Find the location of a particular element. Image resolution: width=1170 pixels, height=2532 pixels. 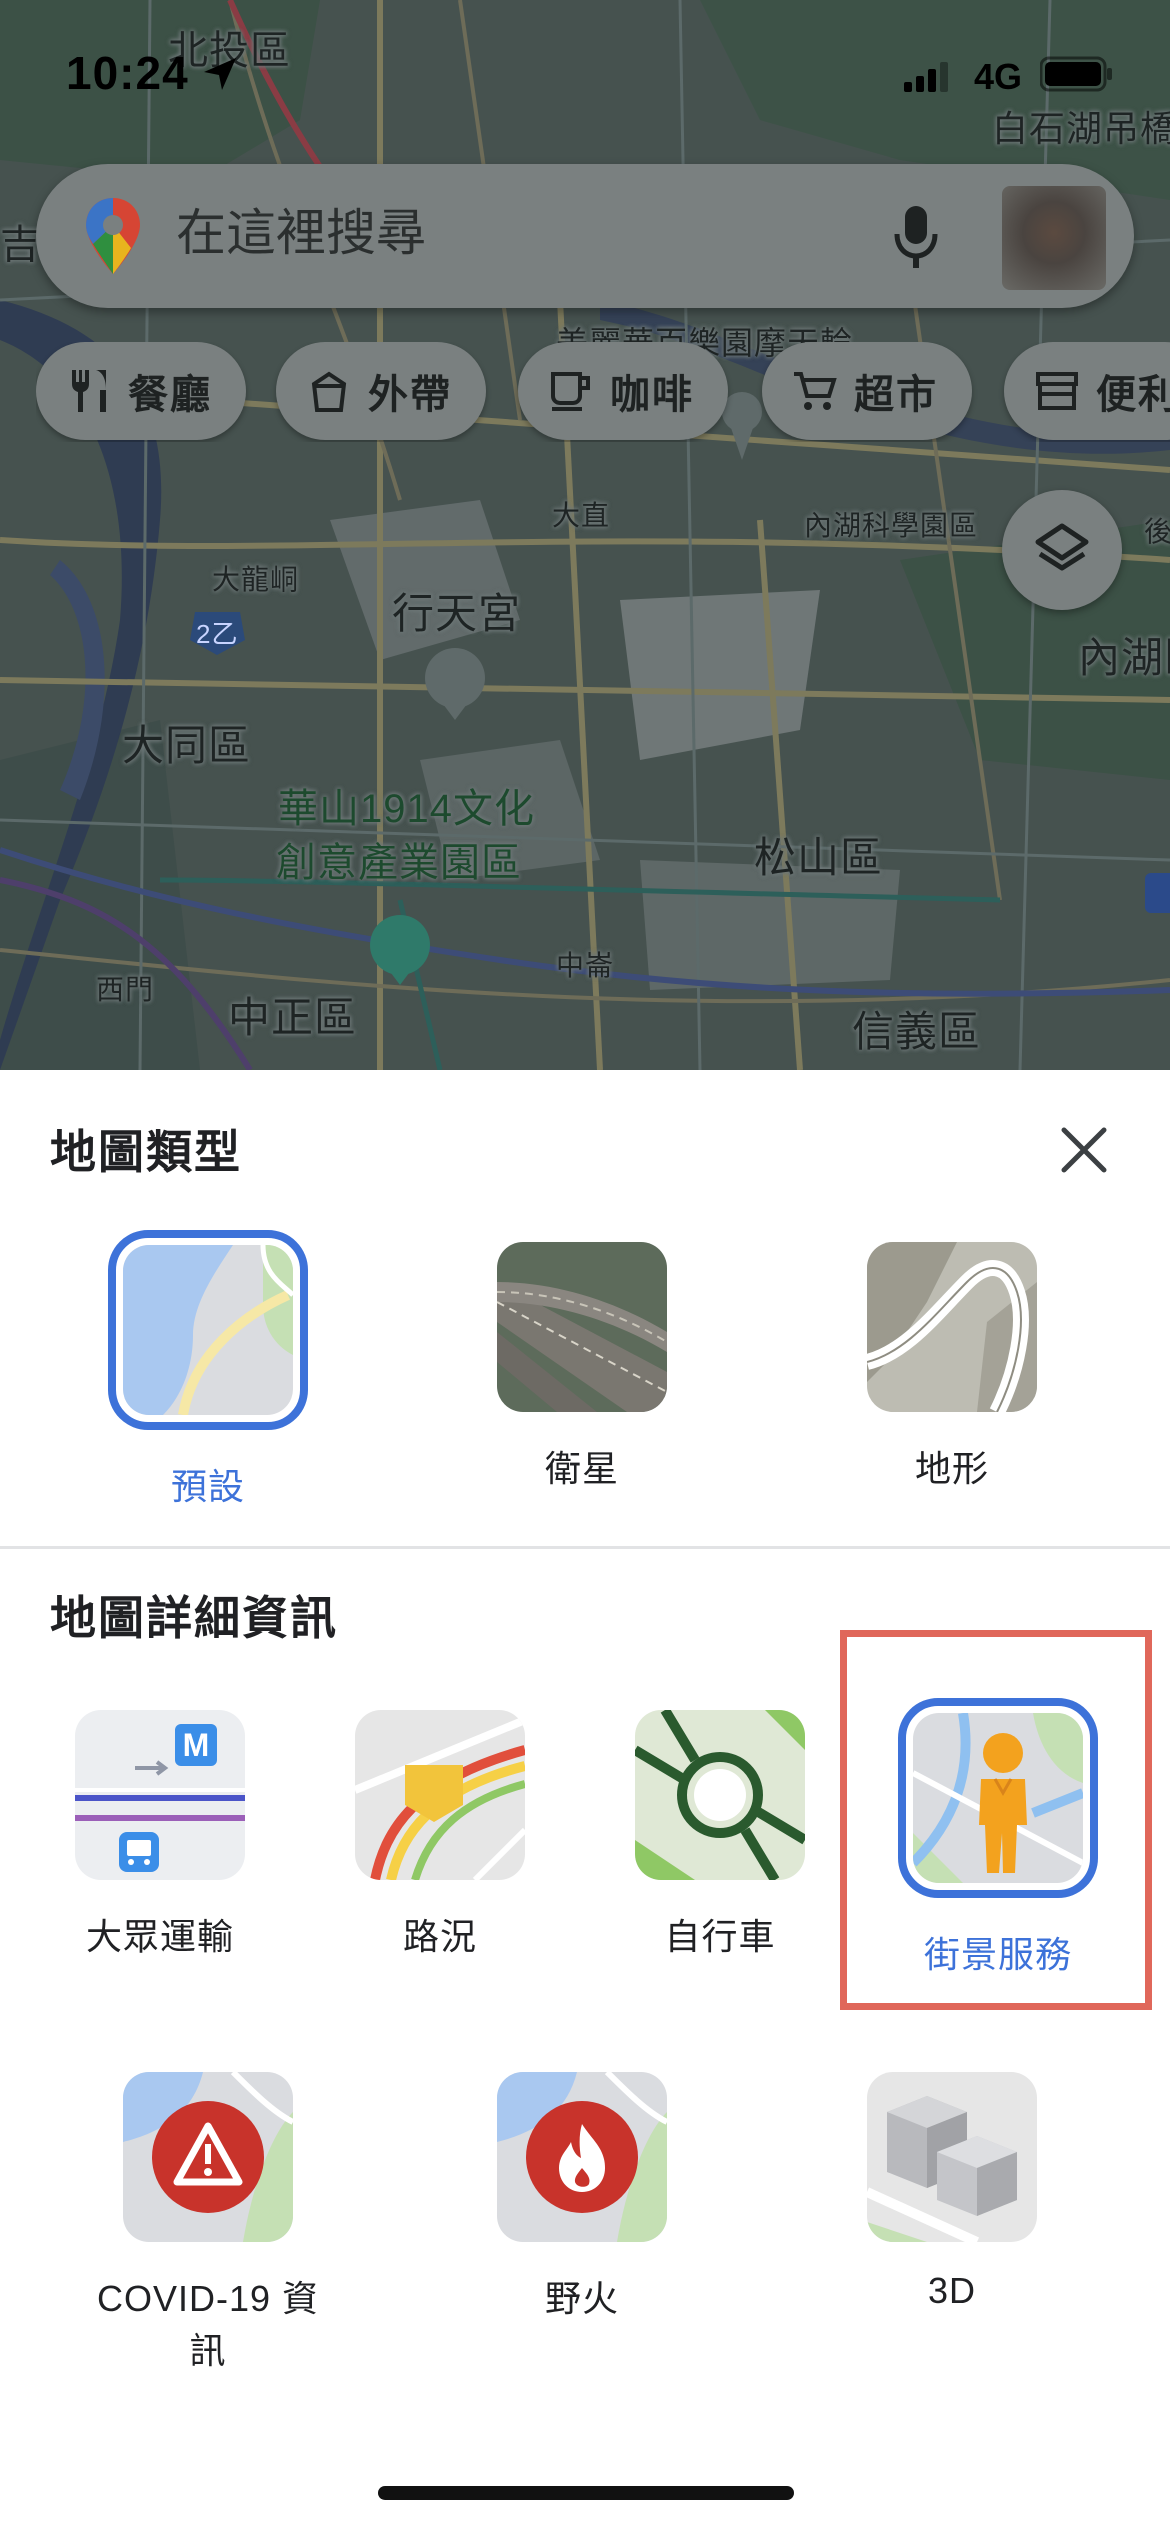

covid-thumbnail is located at coordinates (208, 2157).